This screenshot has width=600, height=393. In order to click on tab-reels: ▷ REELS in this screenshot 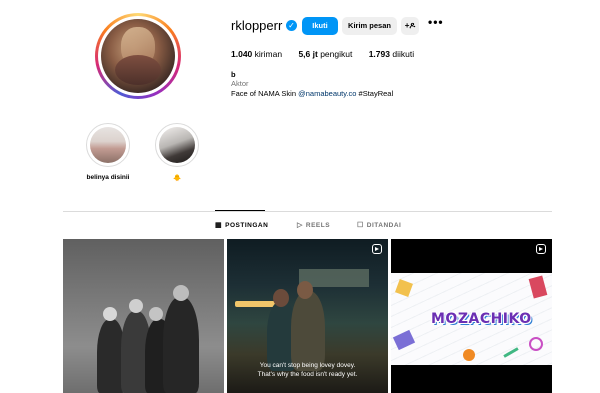, I will do `click(313, 225)`.